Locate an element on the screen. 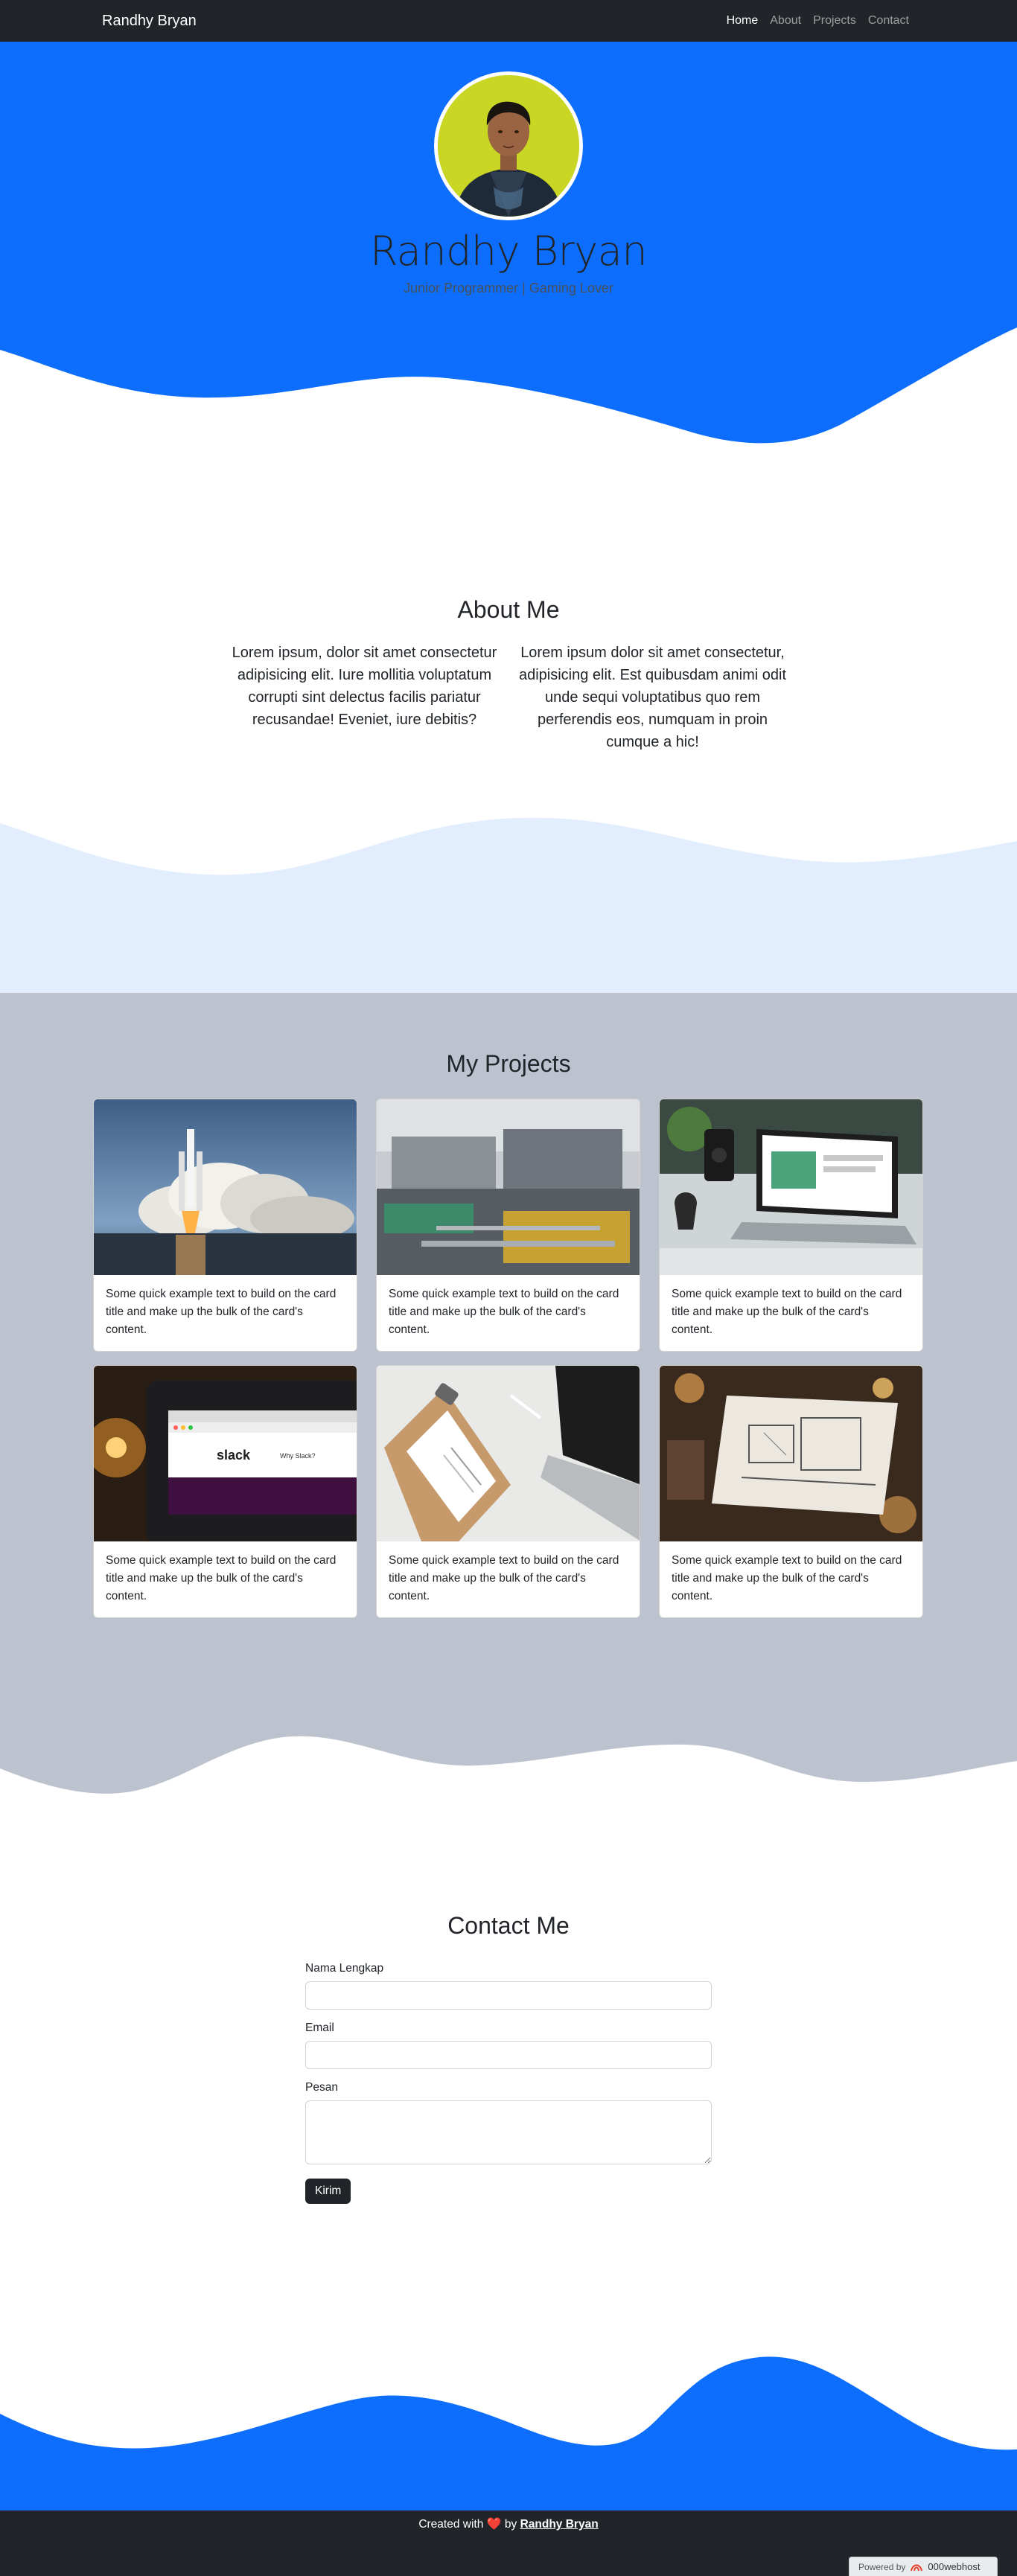 This screenshot has width=1017, height=2576. name-field is located at coordinates (508, 1996).